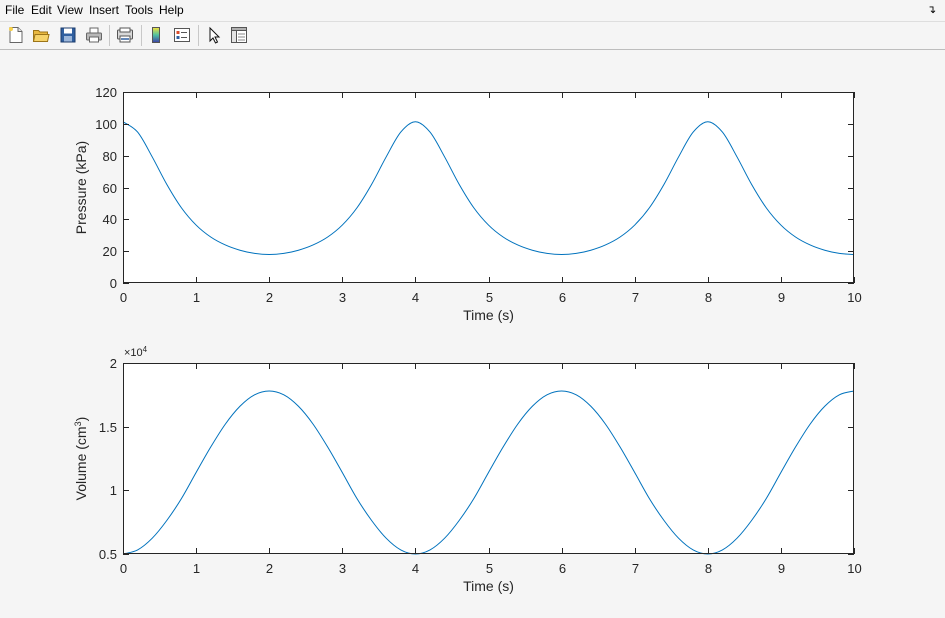 The height and width of the screenshot is (618, 945). Describe the element at coordinates (136, 352) in the screenshot. I see `y-axis-exponent: ×104` at that location.